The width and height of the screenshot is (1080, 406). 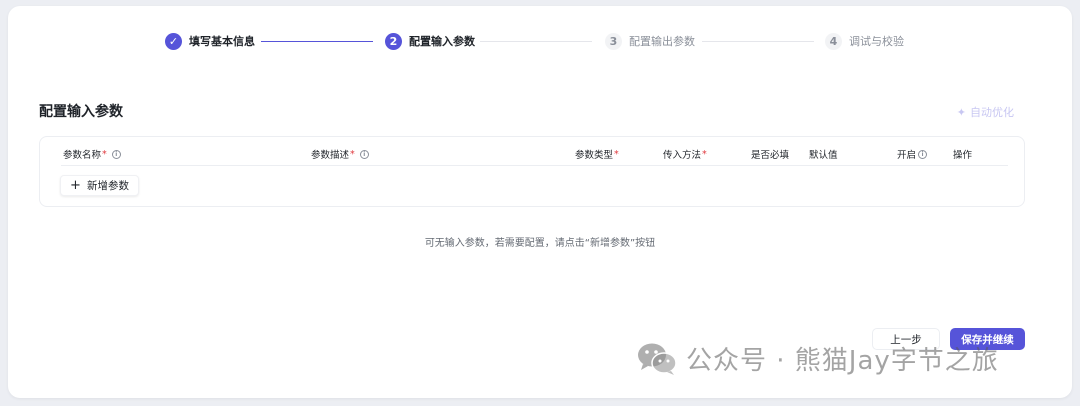 What do you see at coordinates (833, 41) in the screenshot?
I see `step-4-number: 4` at bounding box center [833, 41].